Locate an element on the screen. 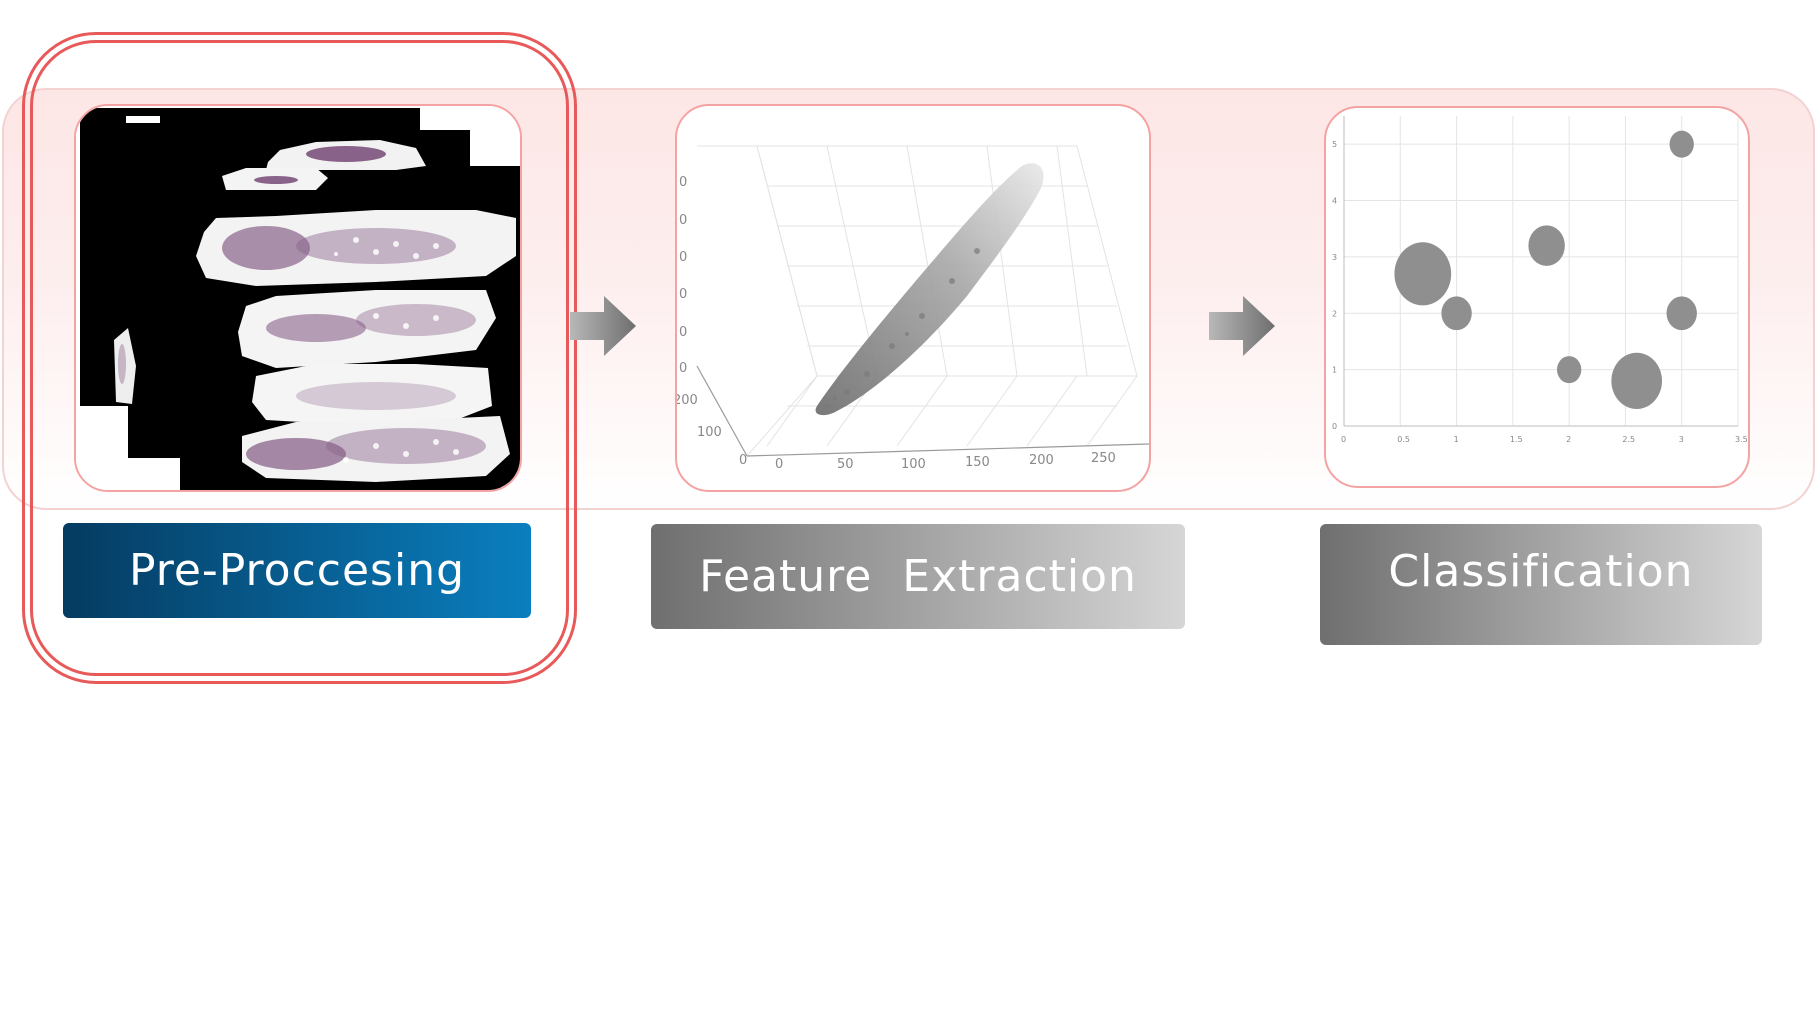 The height and width of the screenshot is (1029, 1817). y-tick-label: 1 is located at coordinates (1334, 370).